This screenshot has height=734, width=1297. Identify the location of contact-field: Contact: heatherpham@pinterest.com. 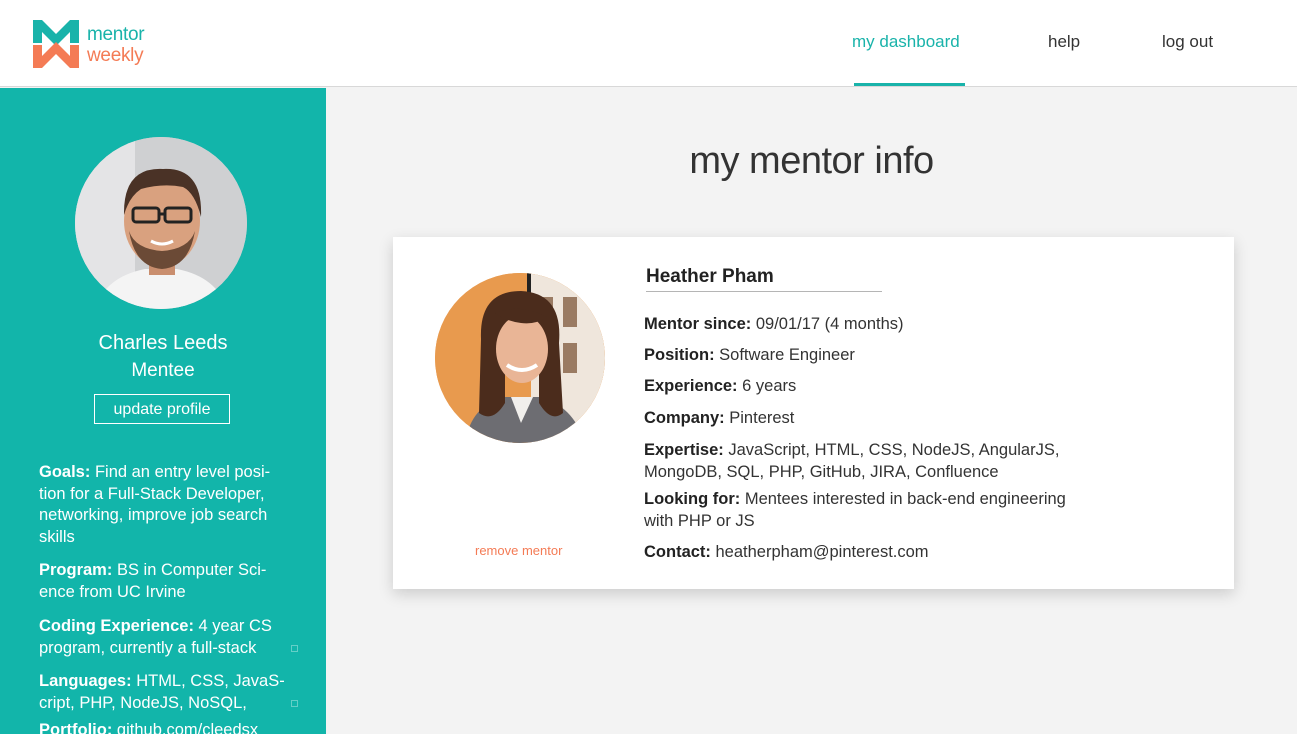
(879, 553).